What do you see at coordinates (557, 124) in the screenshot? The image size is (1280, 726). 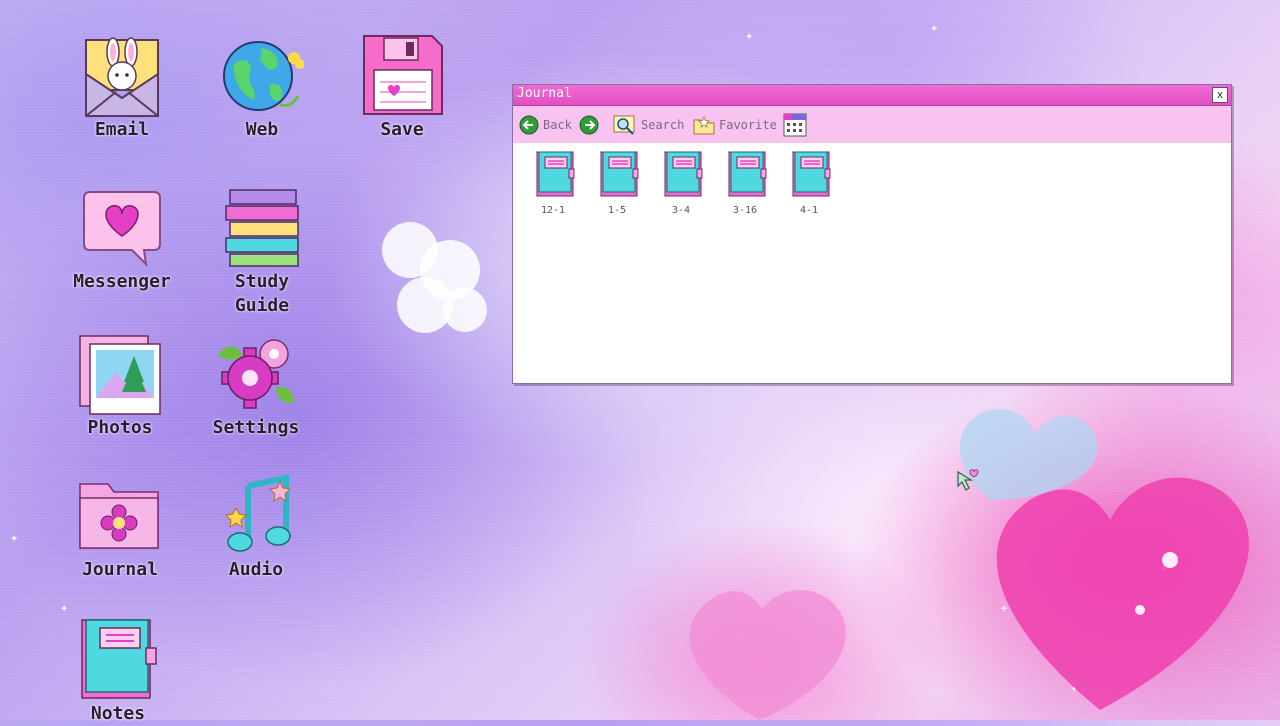 I see `back-label: Back` at bounding box center [557, 124].